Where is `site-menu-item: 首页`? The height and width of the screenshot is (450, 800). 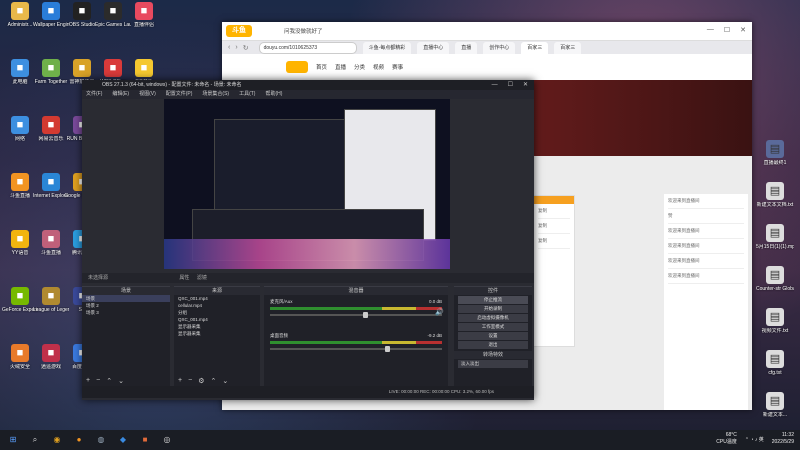 site-menu-item: 首页 is located at coordinates (321, 67).